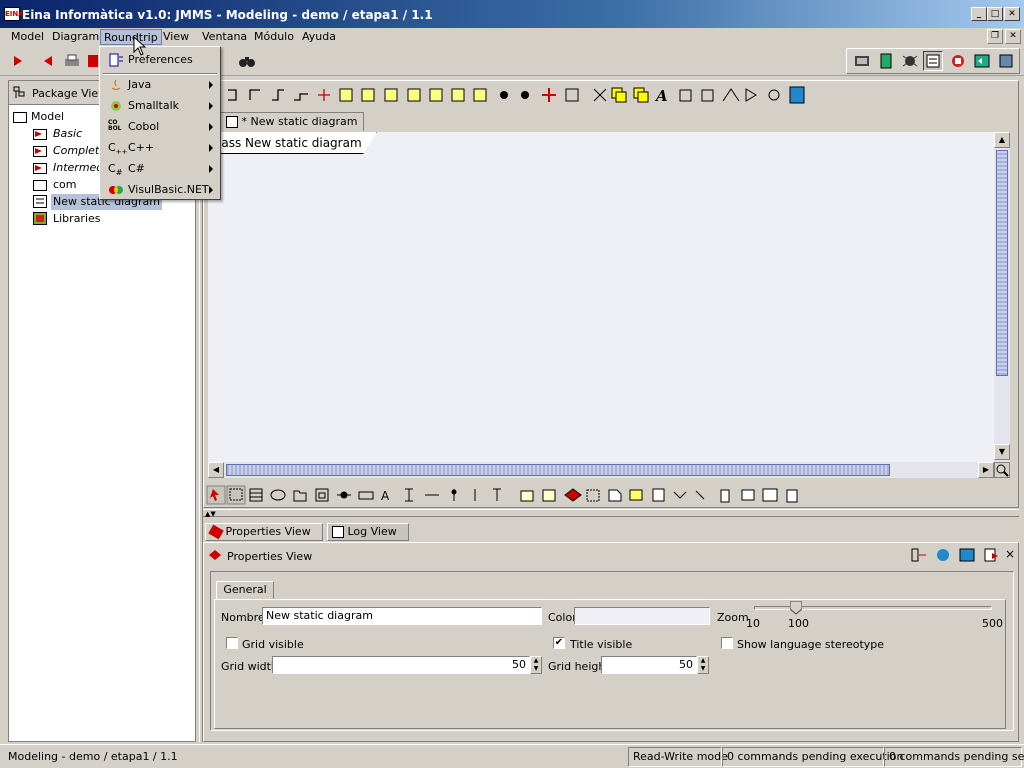  What do you see at coordinates (144, 126) in the screenshot?
I see `menu-item-cobol-label: Cobol` at bounding box center [144, 126].